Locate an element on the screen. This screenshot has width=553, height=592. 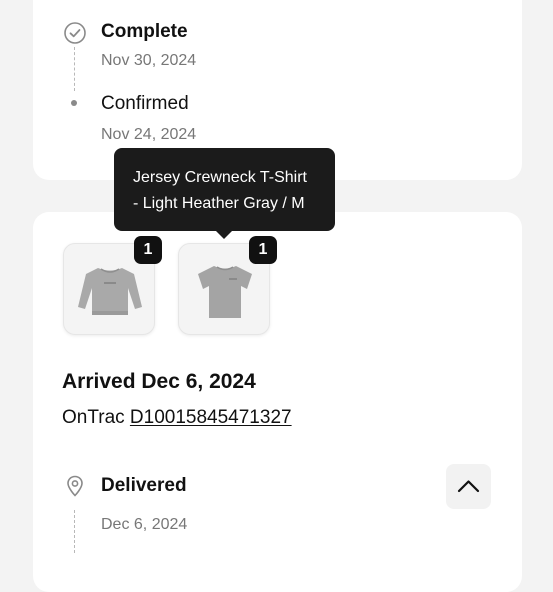
chevron-up-icon is located at coordinates (468, 486).